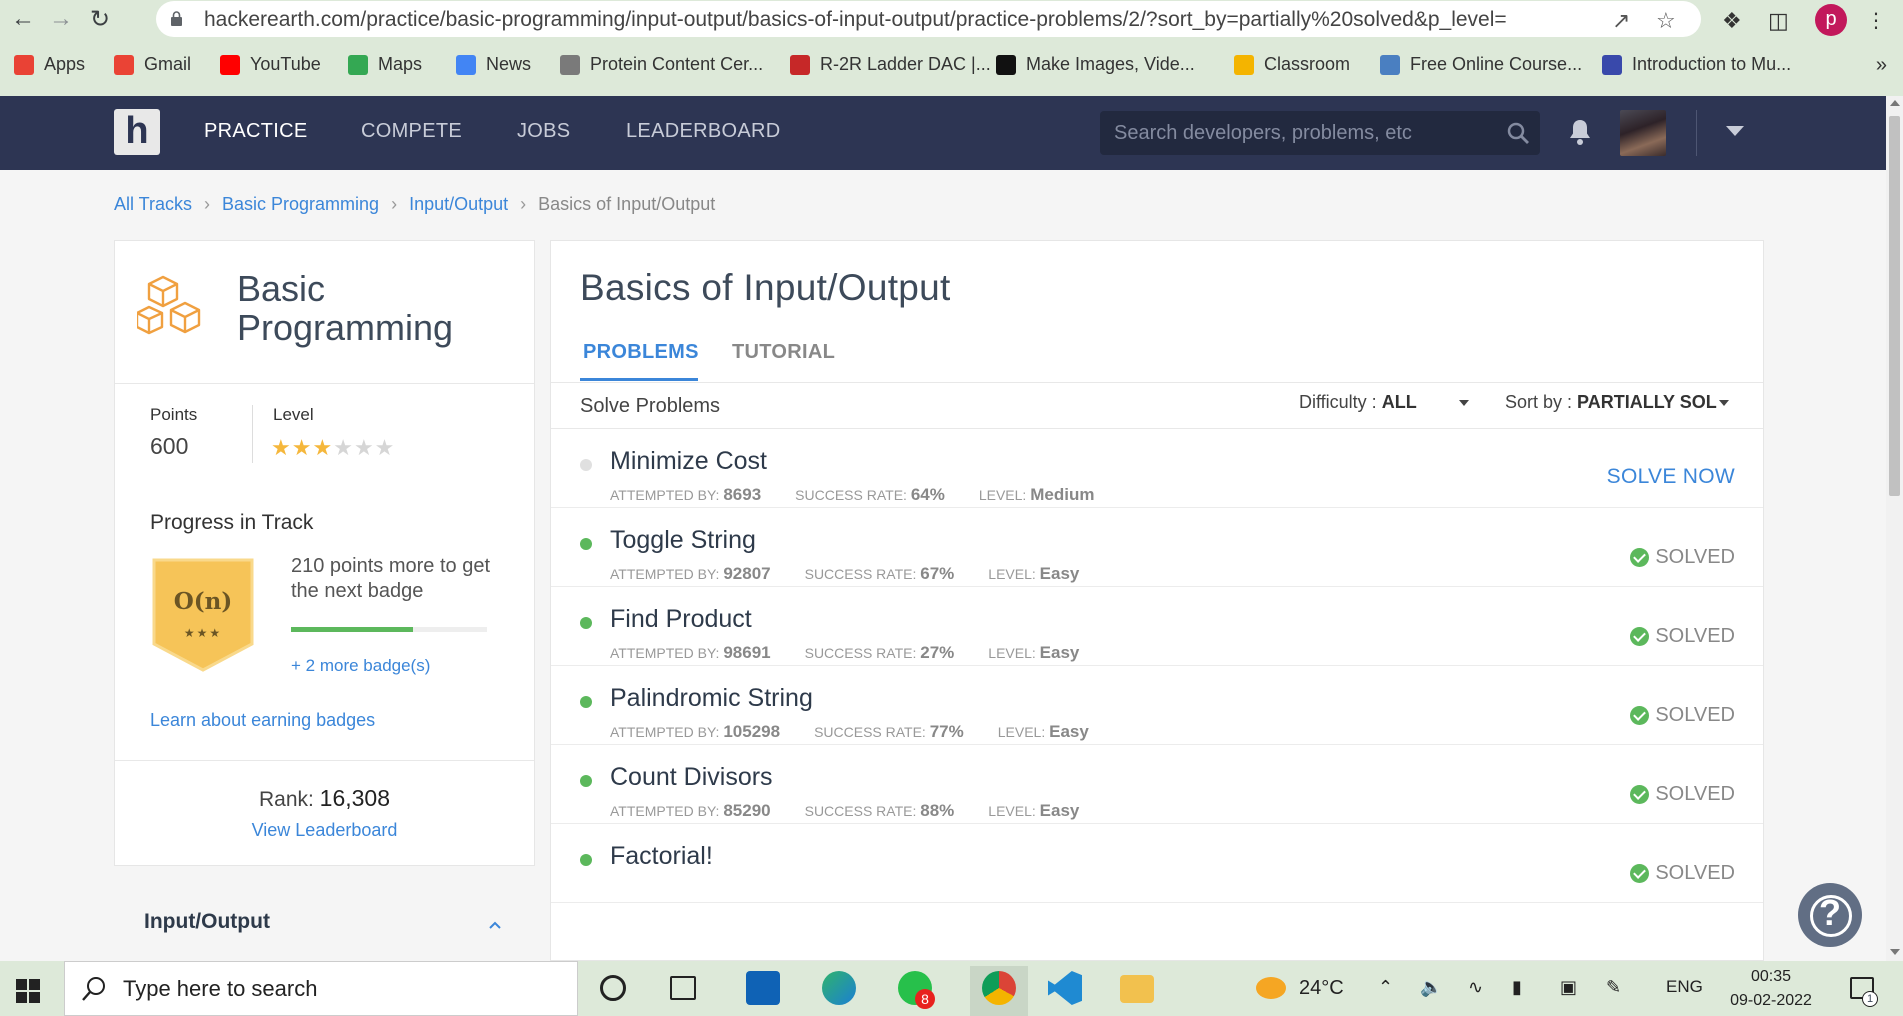 The width and height of the screenshot is (1903, 1016). I want to click on pen-icon: ✎, so click(1613, 987).